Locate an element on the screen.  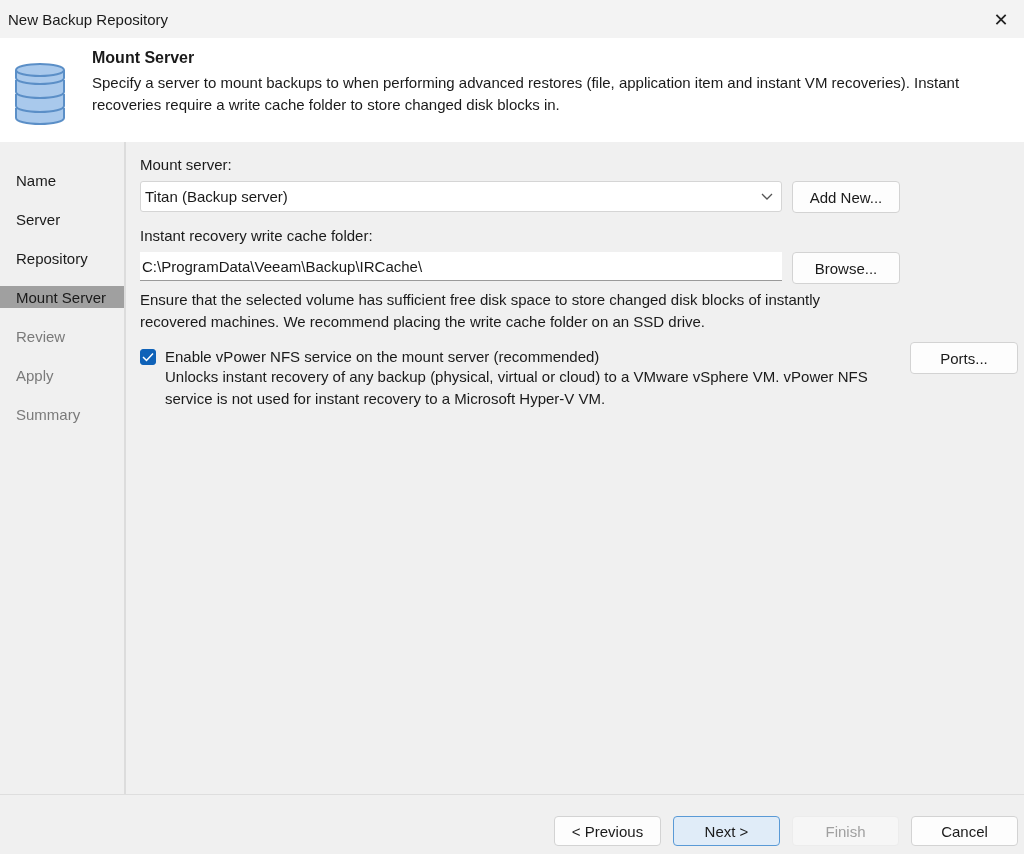
wizard-button: Next > is located at coordinates (726, 831).